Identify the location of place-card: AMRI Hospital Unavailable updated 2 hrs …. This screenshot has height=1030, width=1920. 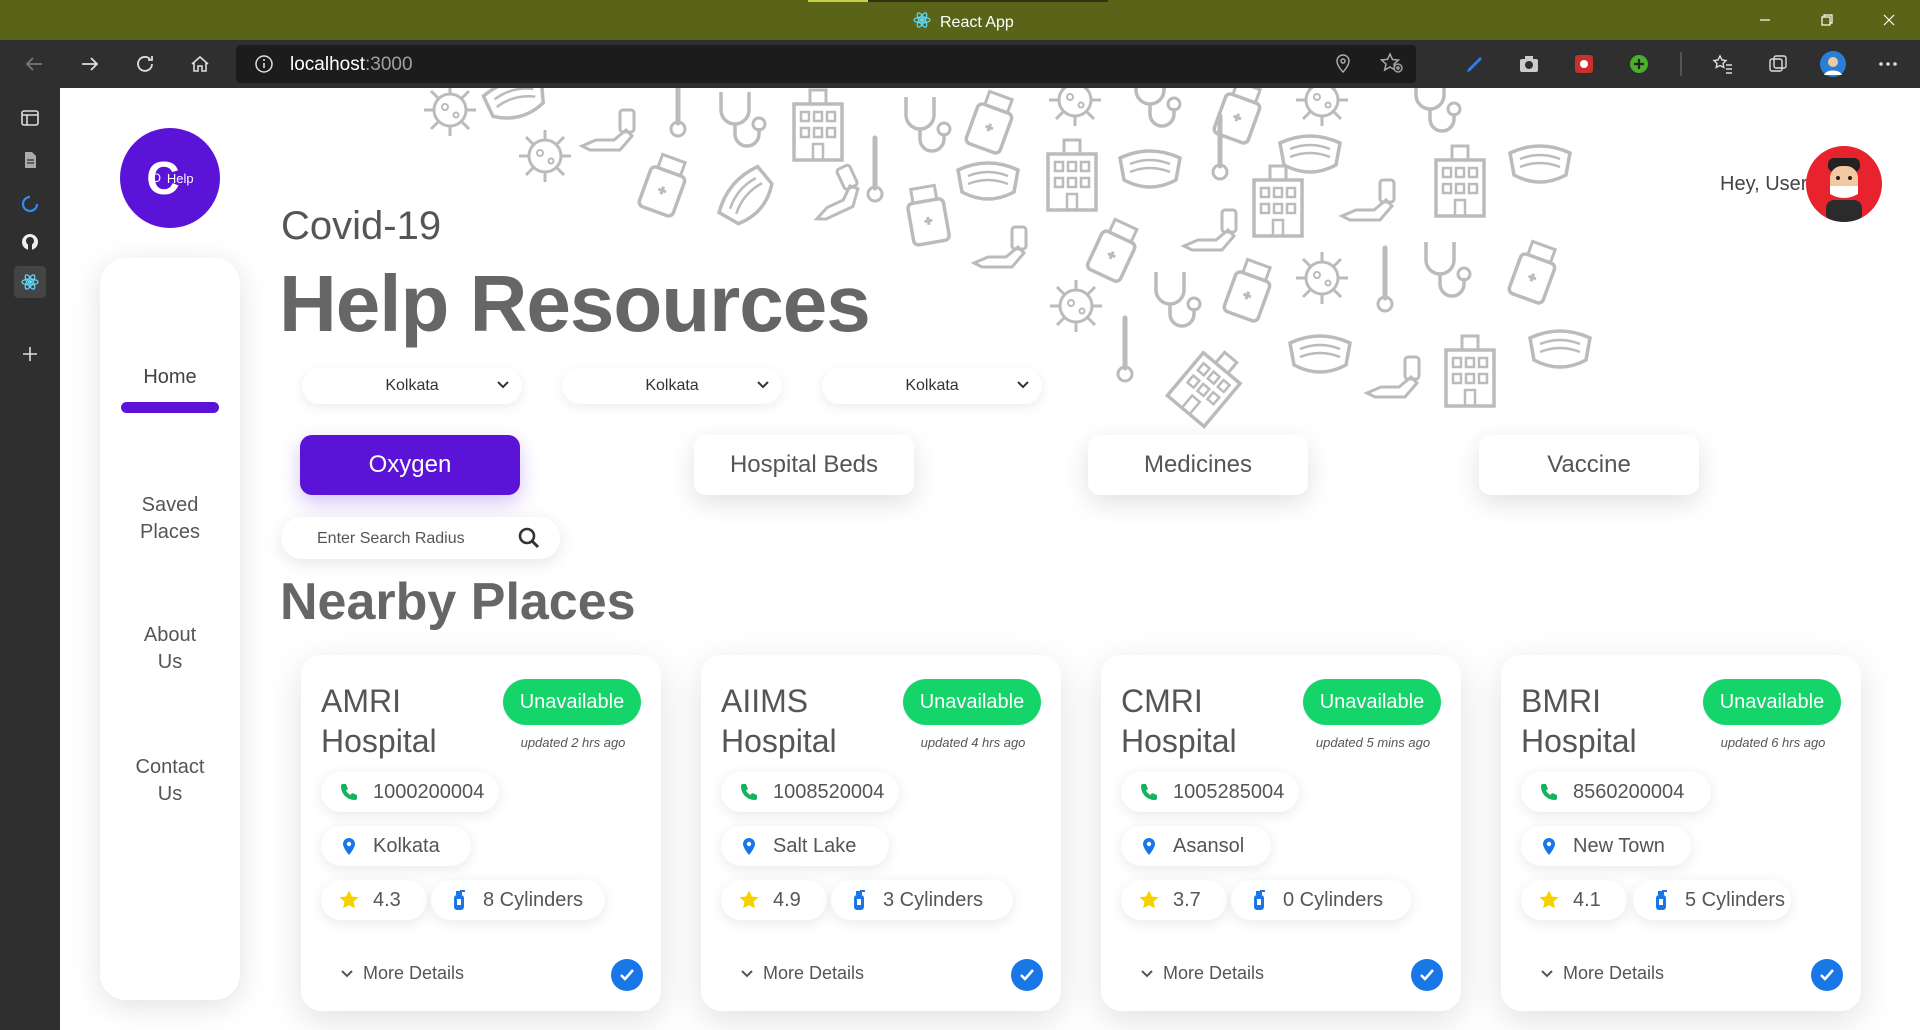
(481, 833).